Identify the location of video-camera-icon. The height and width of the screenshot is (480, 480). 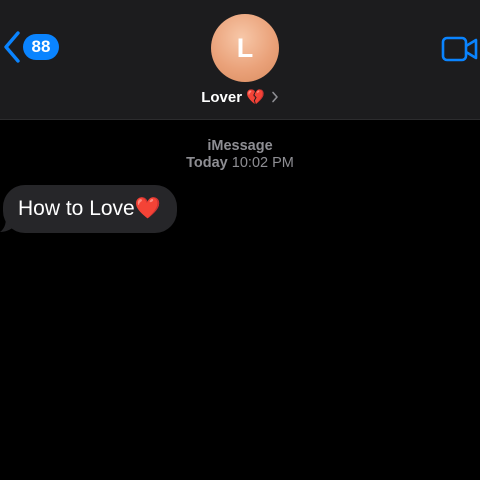
(459, 49).